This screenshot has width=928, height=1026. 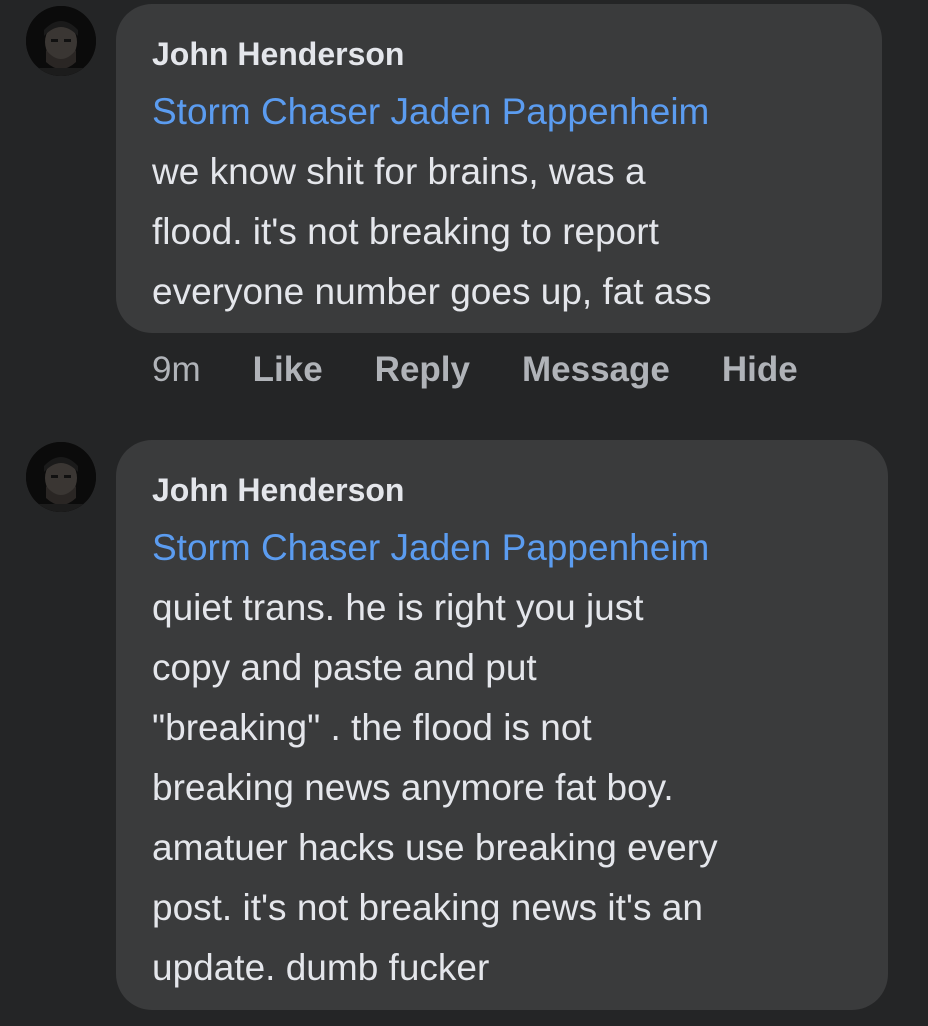 What do you see at coordinates (760, 370) in the screenshot?
I see `hide-button: Hide` at bounding box center [760, 370].